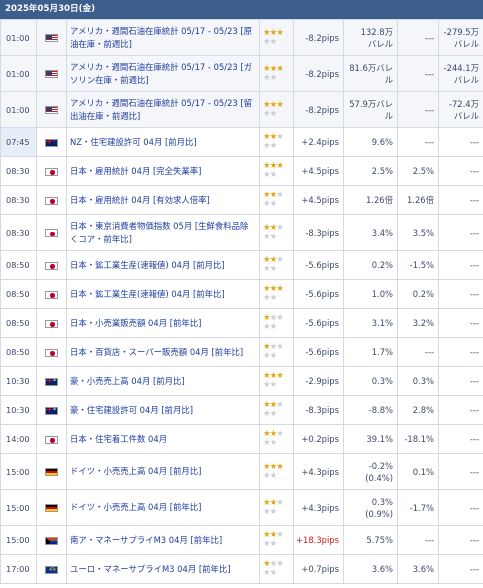 The width and height of the screenshot is (483, 588). I want to click on de-flag-icon, so click(51, 508).